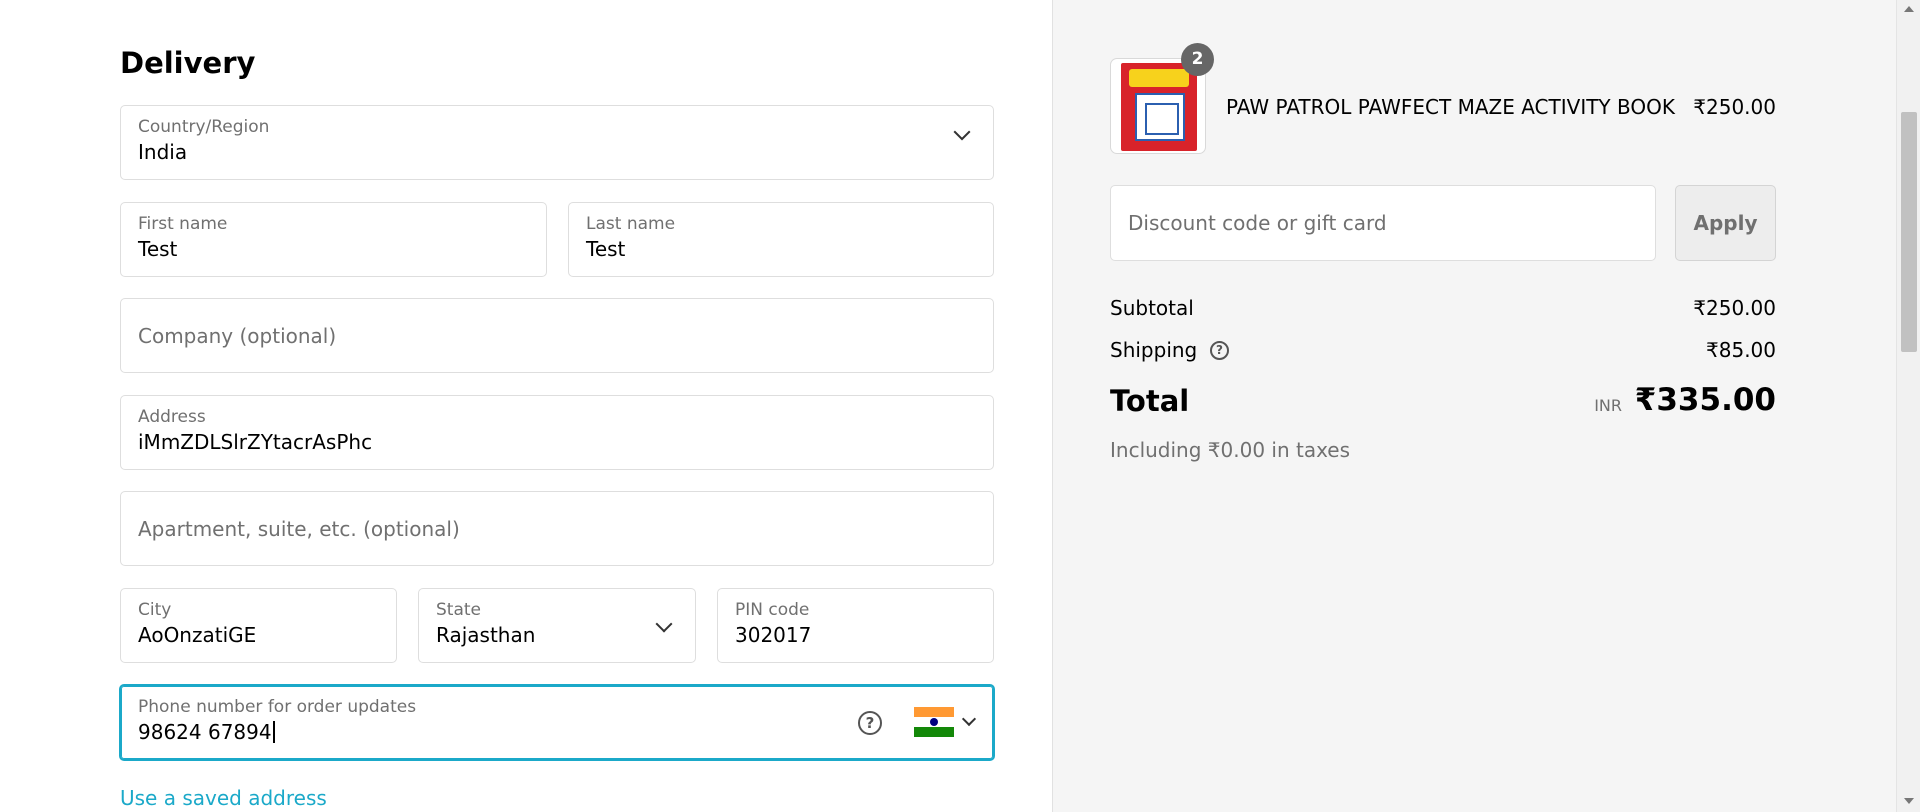 The image size is (1920, 812). What do you see at coordinates (1154, 350) in the screenshot?
I see `shipping-label: Shipping` at bounding box center [1154, 350].